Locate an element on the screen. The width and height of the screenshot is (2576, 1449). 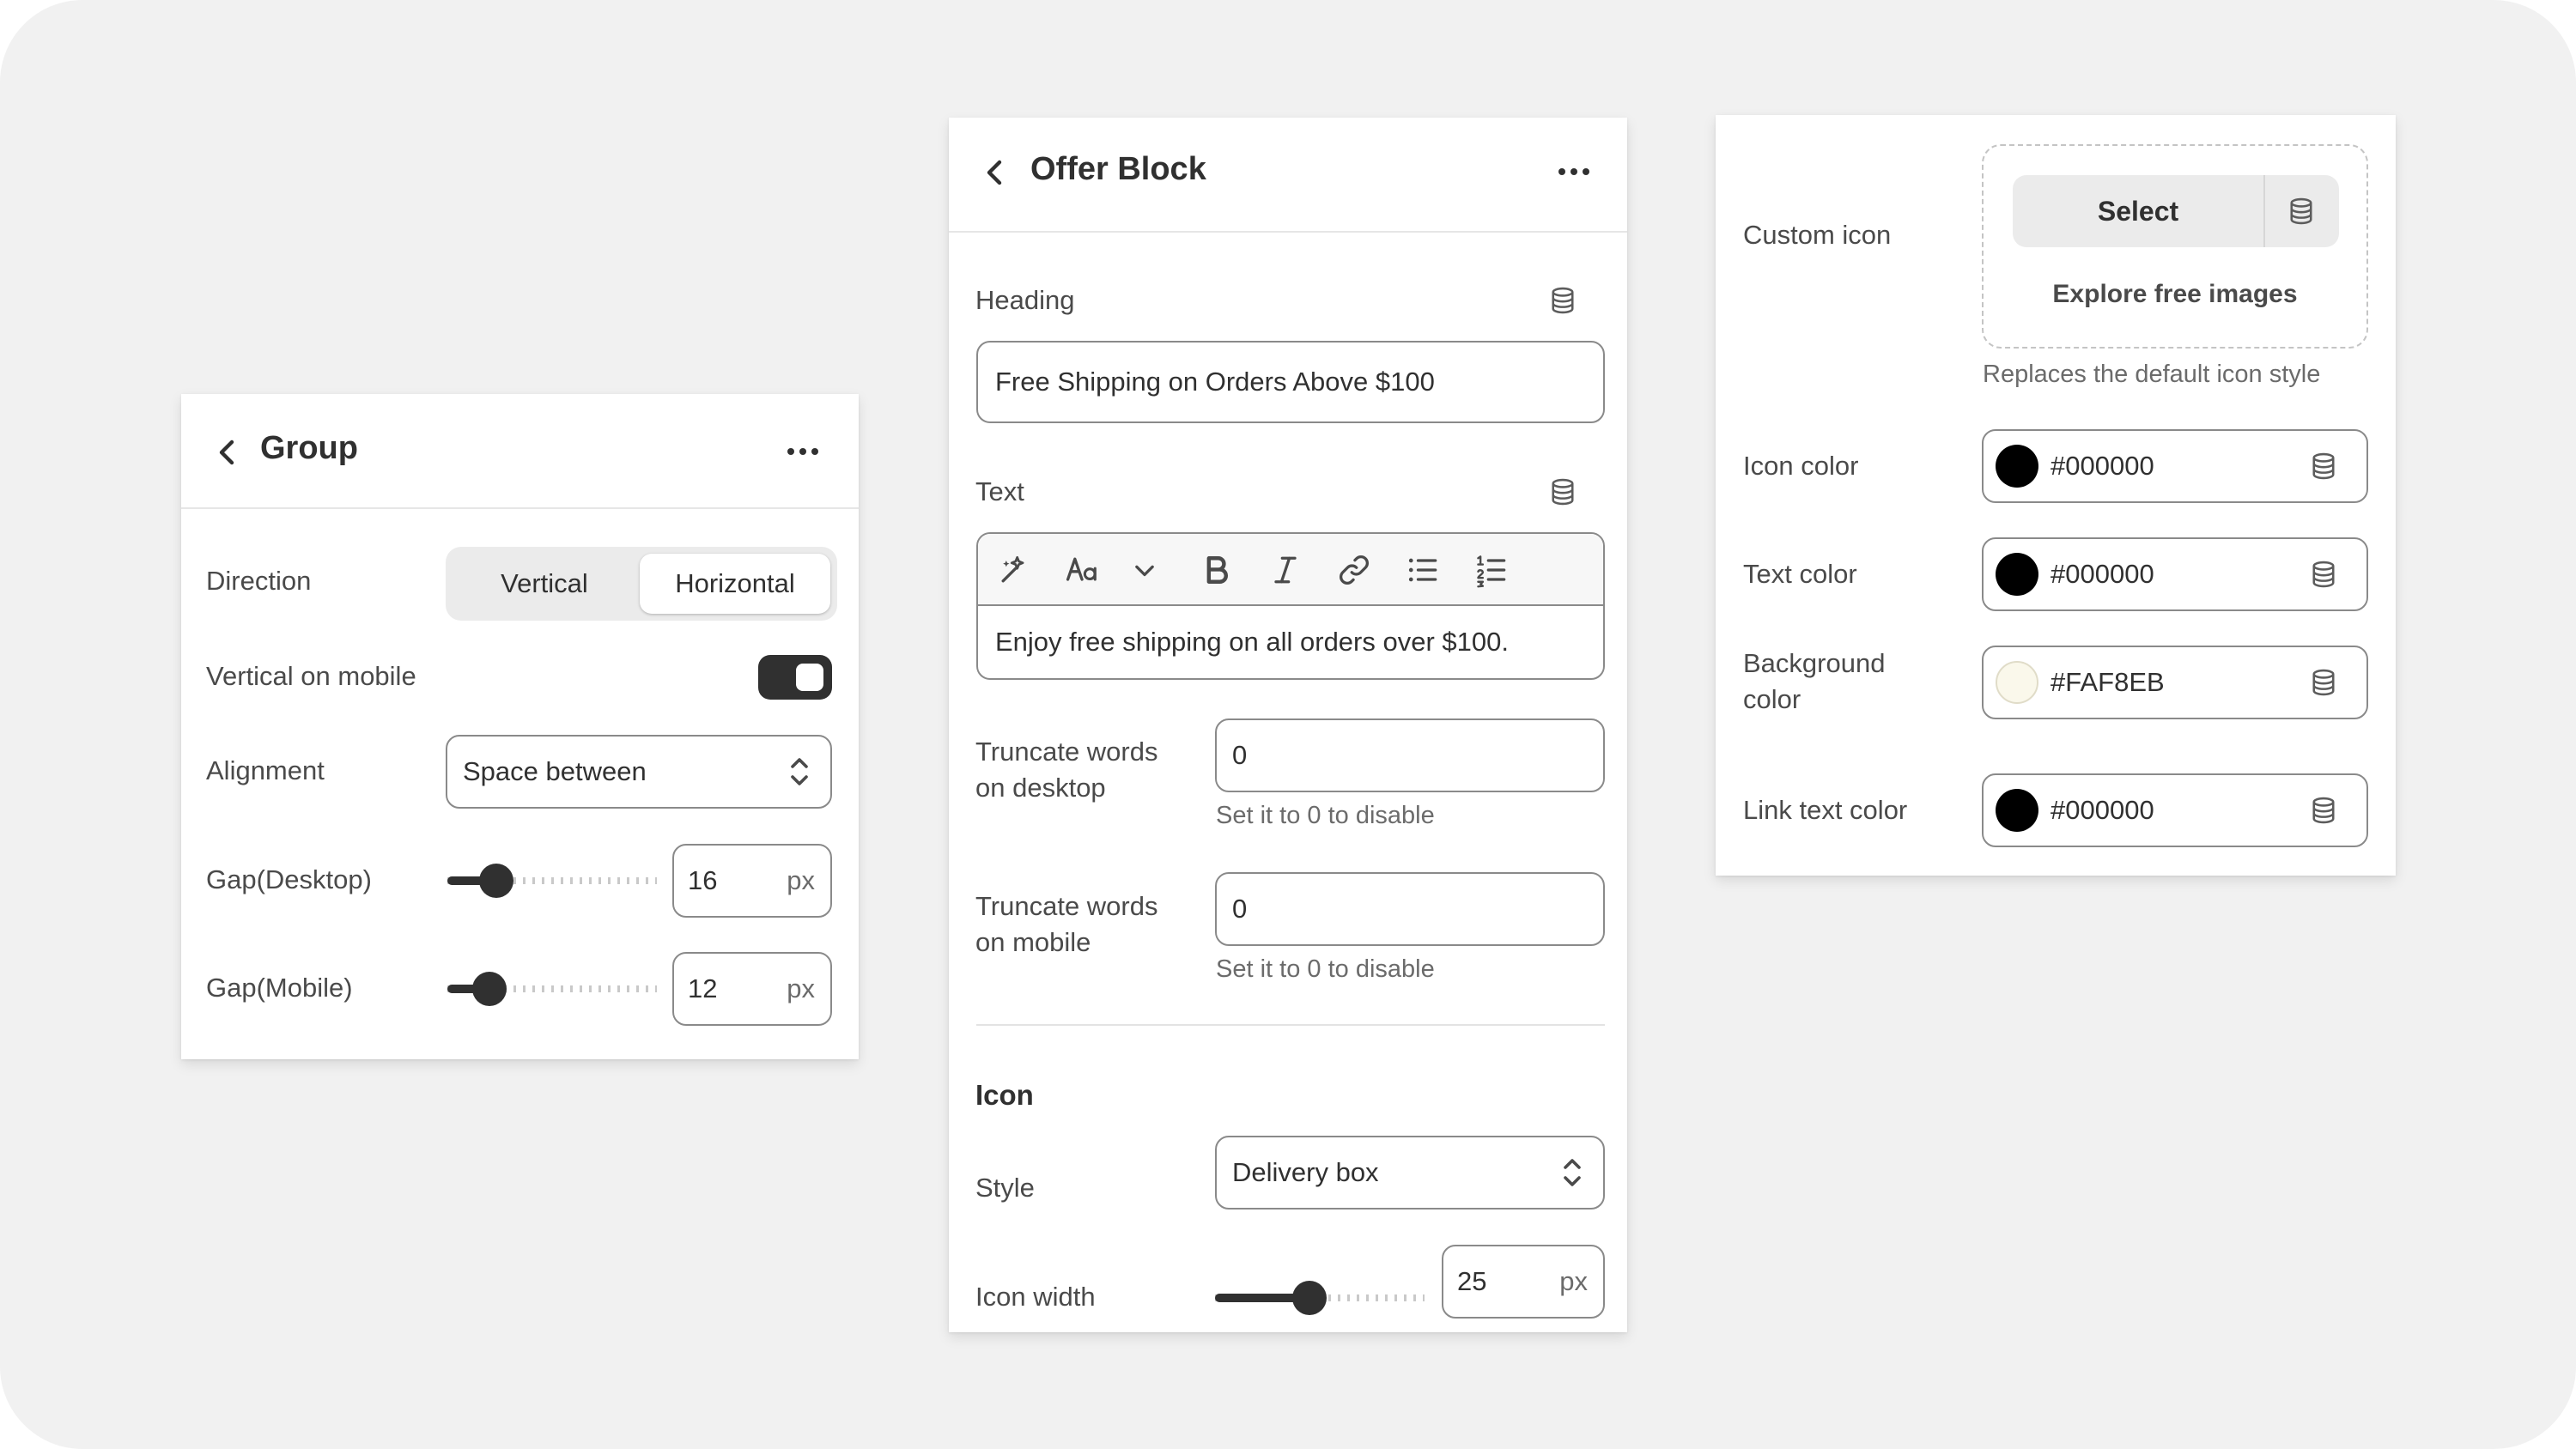
alignment-label: Alignment is located at coordinates (265, 770).